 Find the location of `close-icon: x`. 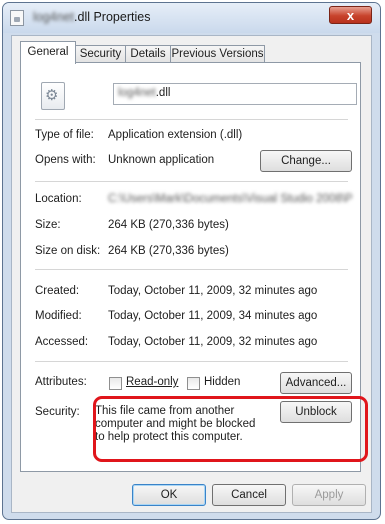

close-icon: x is located at coordinates (350, 15).